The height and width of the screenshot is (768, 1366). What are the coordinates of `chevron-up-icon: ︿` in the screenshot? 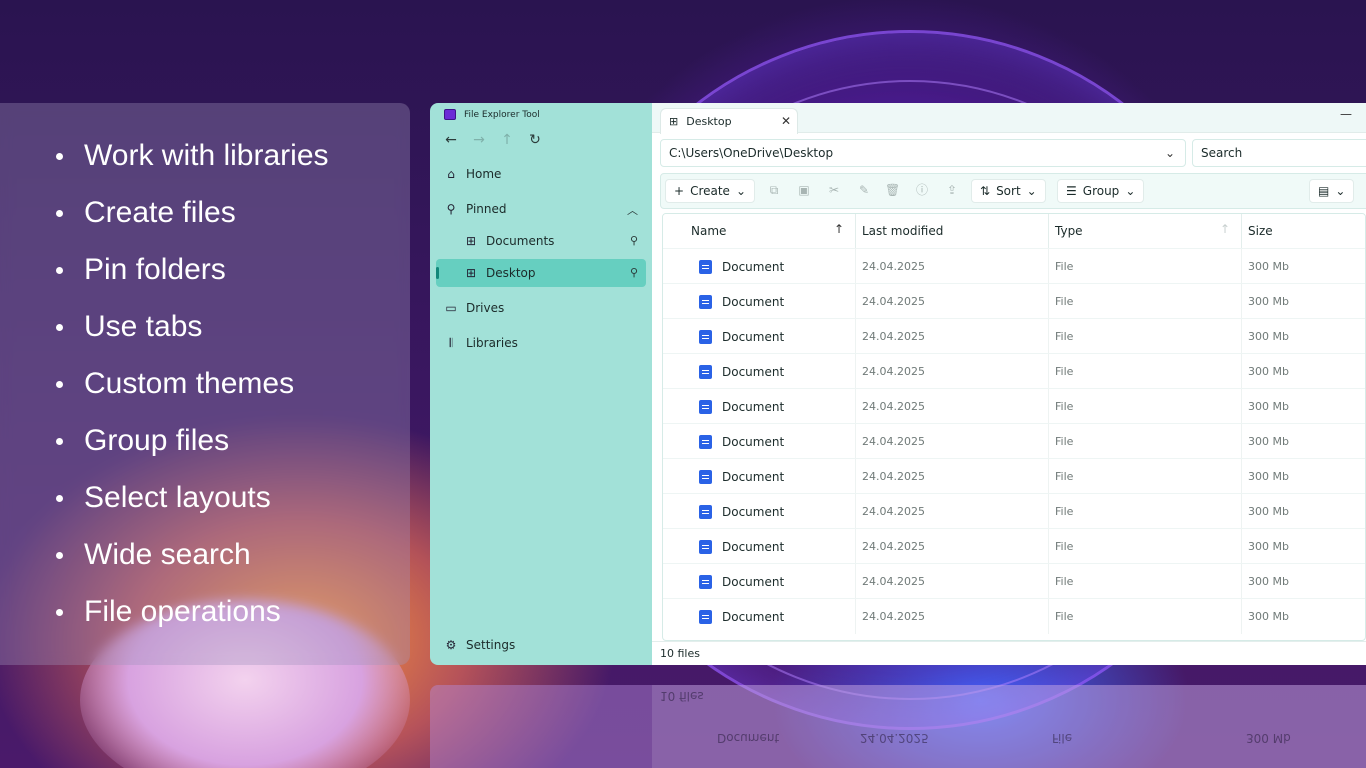 It's located at (632, 210).